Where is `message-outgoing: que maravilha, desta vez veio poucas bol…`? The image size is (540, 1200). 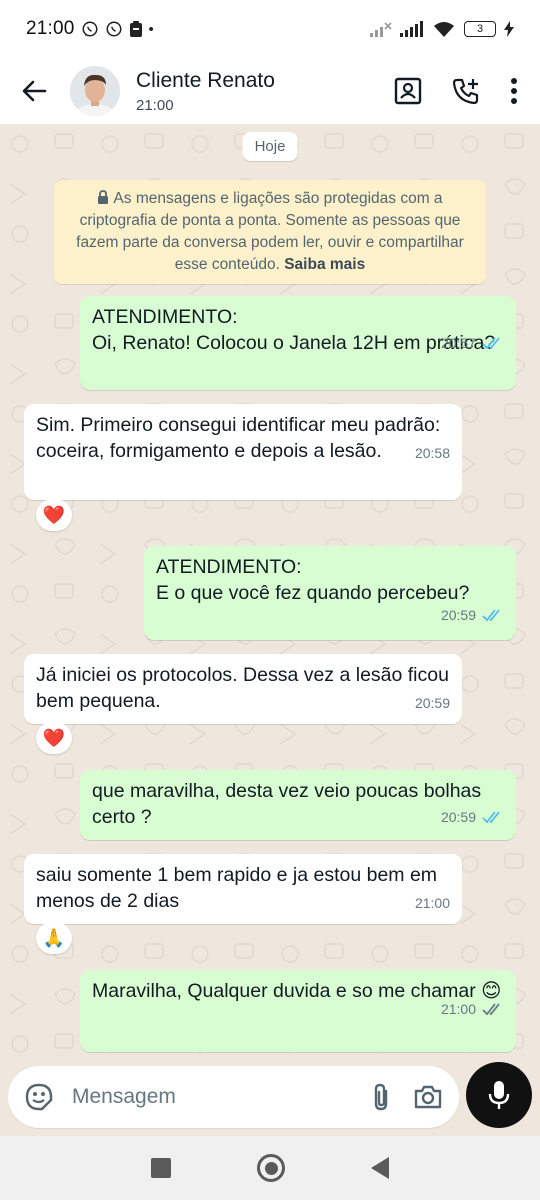 message-outgoing: que maravilha, desta vez veio poucas bol… is located at coordinates (298, 805).